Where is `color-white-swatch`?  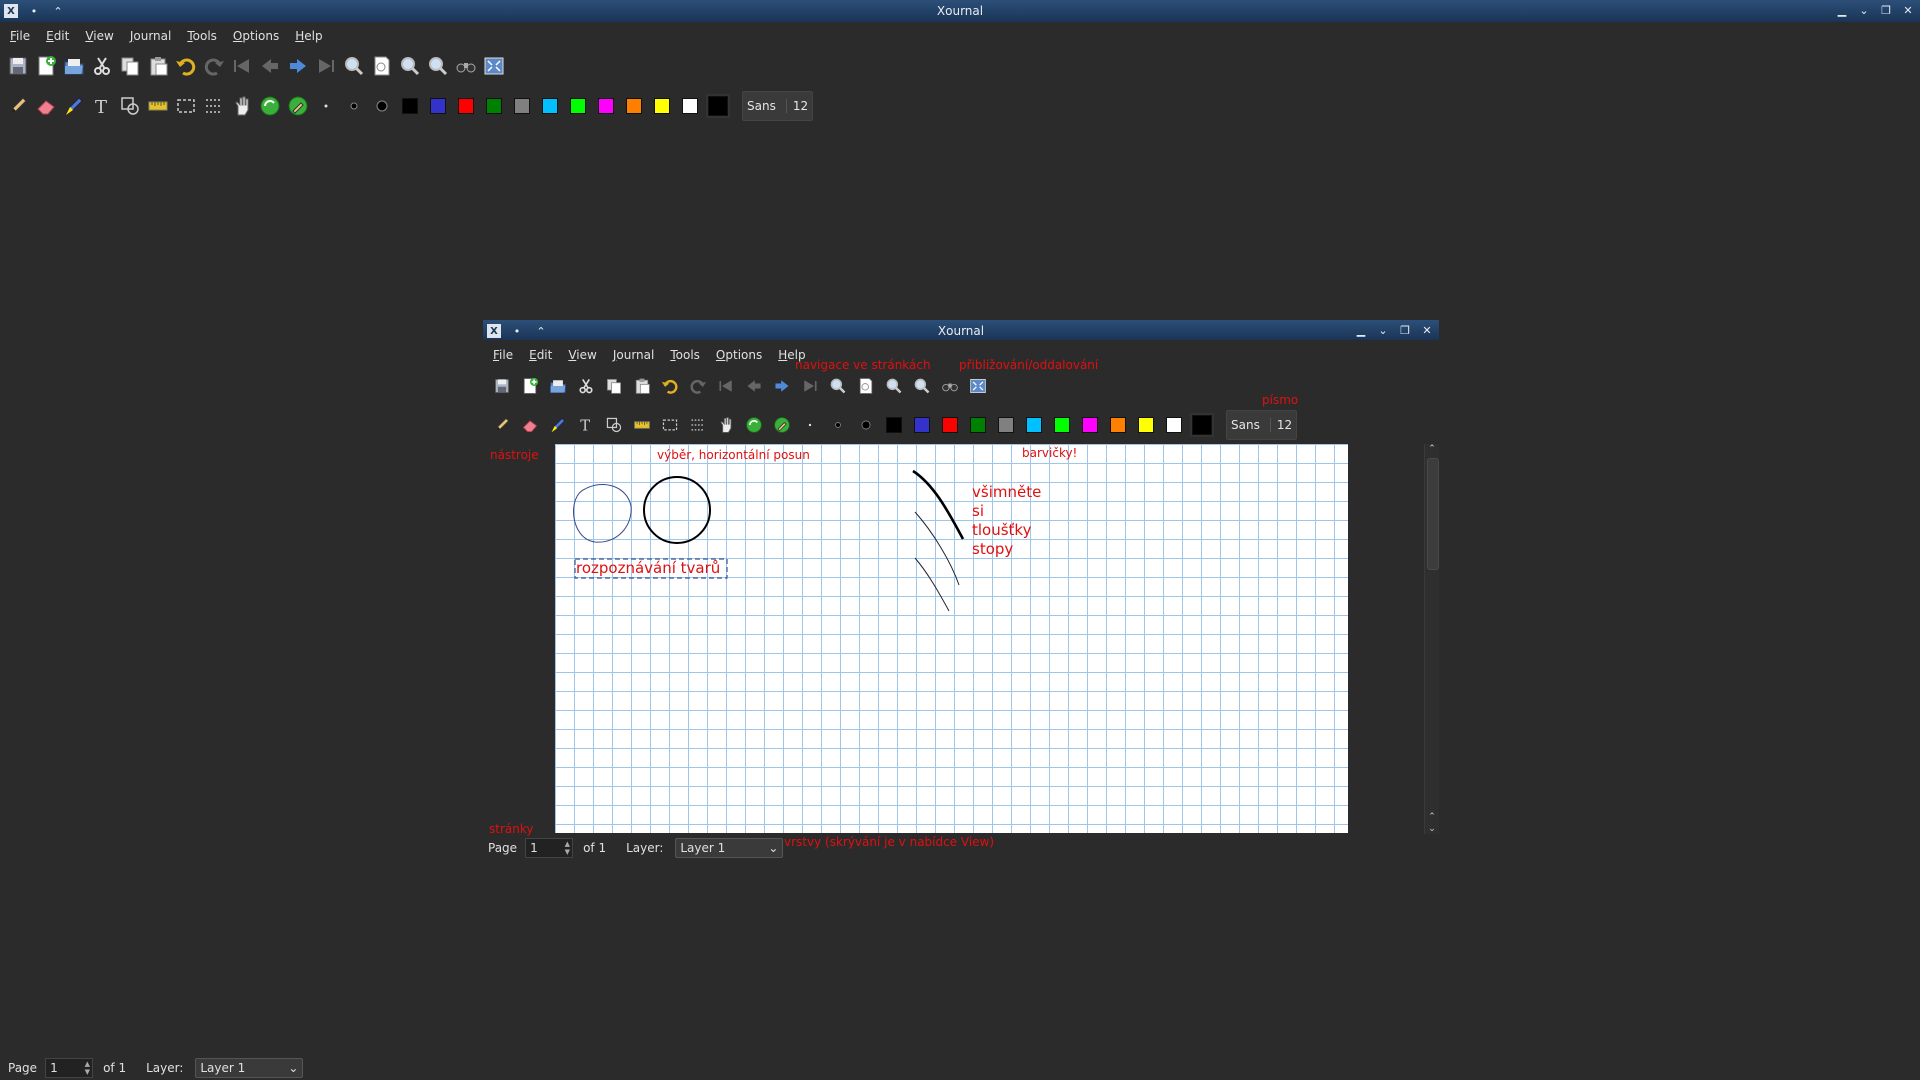
color-white-swatch is located at coordinates (690, 106).